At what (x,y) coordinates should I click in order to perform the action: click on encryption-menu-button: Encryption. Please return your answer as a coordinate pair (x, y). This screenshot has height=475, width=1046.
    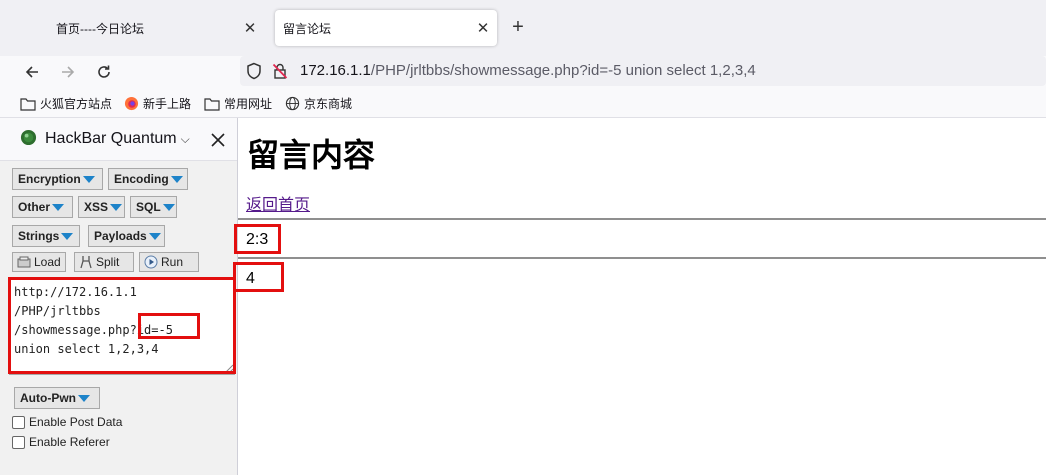
    Looking at the image, I should click on (57, 179).